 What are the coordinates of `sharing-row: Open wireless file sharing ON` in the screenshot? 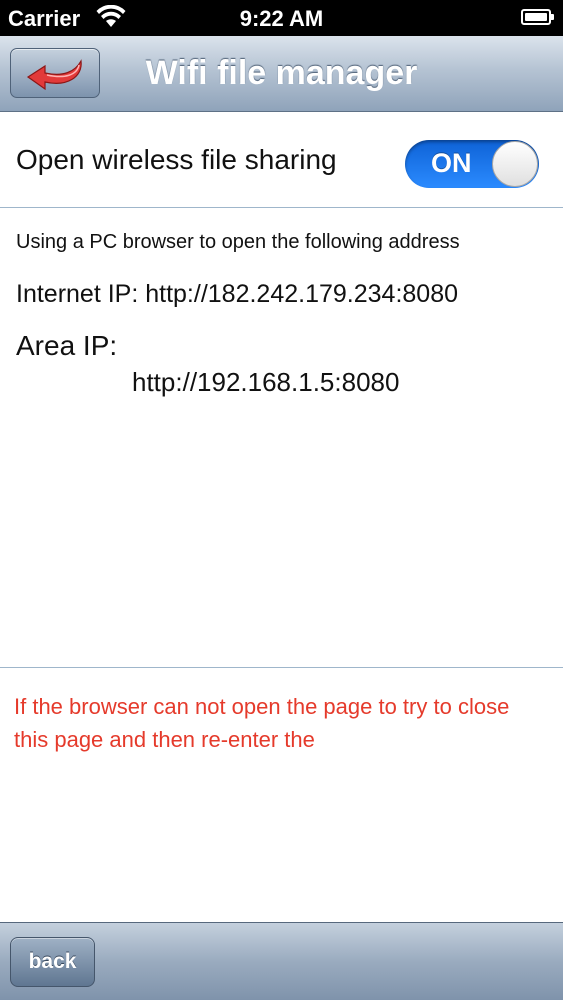 It's located at (281, 160).